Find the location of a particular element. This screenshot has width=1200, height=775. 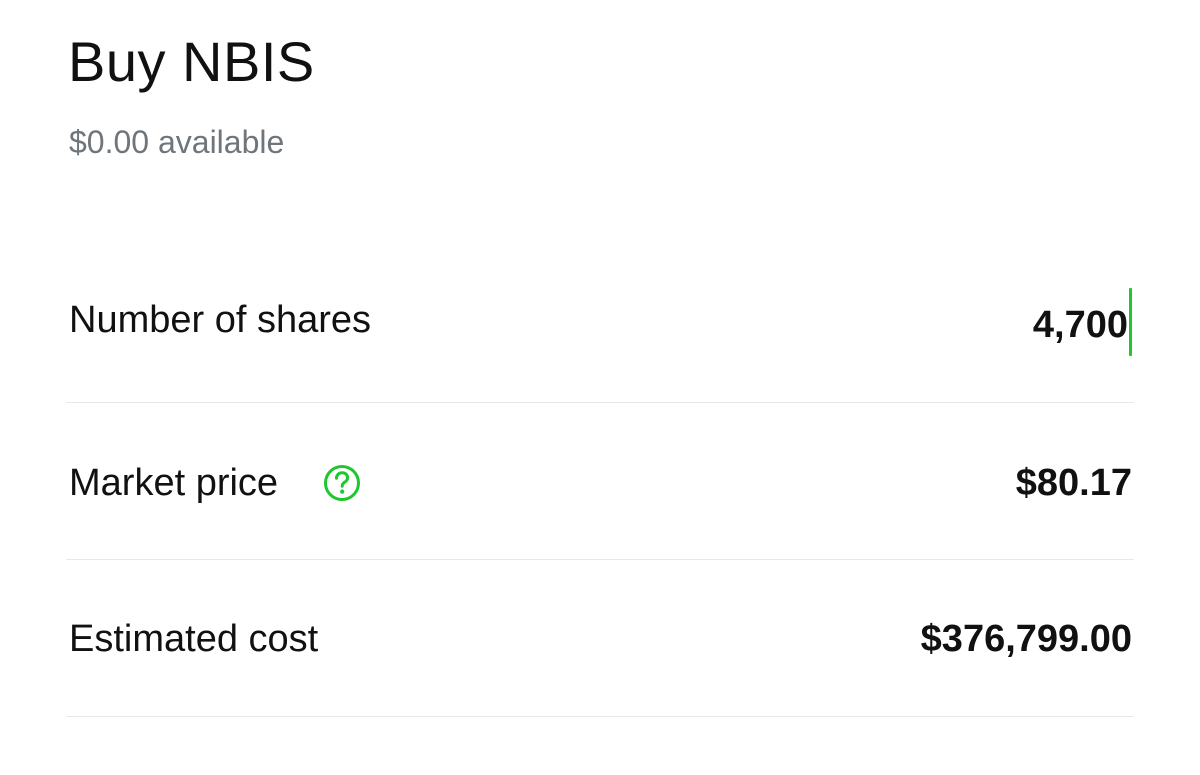

page-title: Buy NBIS is located at coordinates (191, 61).